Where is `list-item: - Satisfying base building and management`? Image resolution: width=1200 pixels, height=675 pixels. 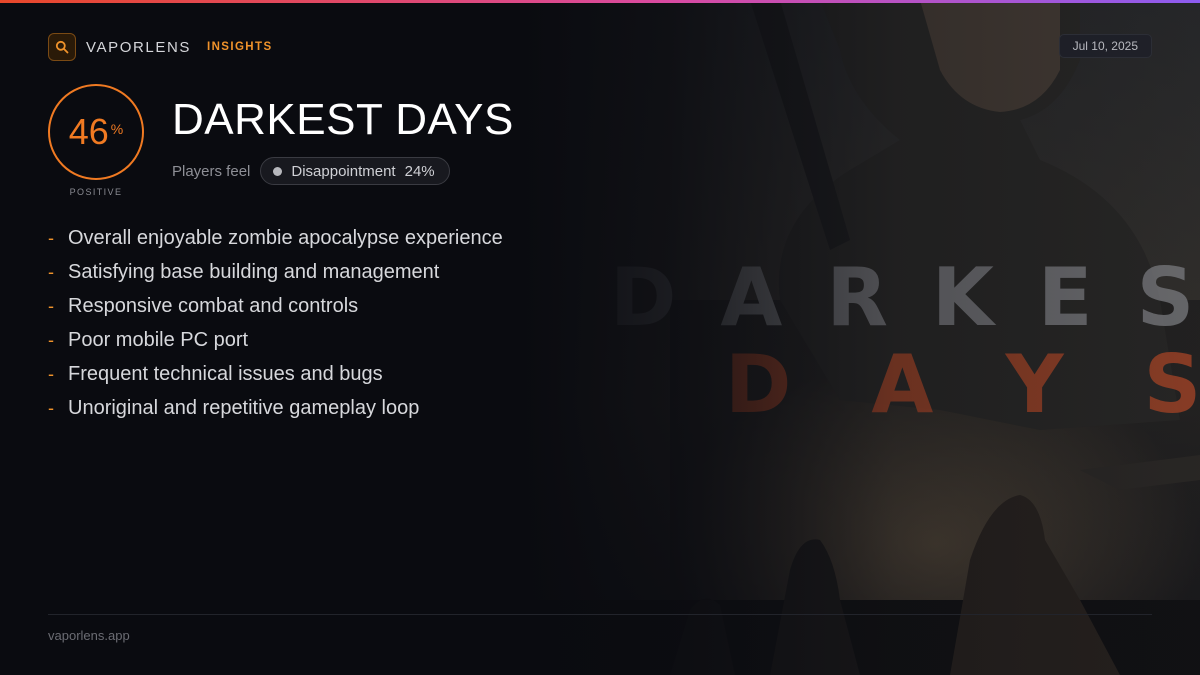
list-item: - Satisfying base building and management is located at coordinates (275, 272).